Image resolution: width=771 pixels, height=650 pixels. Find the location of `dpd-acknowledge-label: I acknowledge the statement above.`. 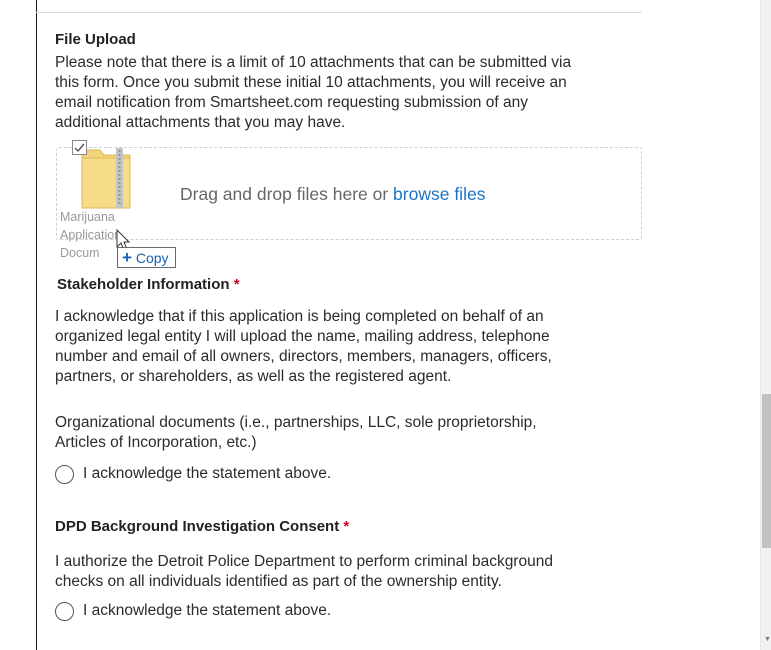

dpd-acknowledge-label: I acknowledge the statement above. is located at coordinates (207, 610).